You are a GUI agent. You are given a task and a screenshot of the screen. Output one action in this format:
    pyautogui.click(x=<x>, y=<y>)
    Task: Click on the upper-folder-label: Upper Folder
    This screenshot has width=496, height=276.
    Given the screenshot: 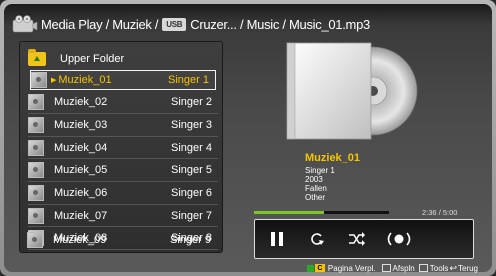 What is the action you would take?
    pyautogui.click(x=92, y=59)
    